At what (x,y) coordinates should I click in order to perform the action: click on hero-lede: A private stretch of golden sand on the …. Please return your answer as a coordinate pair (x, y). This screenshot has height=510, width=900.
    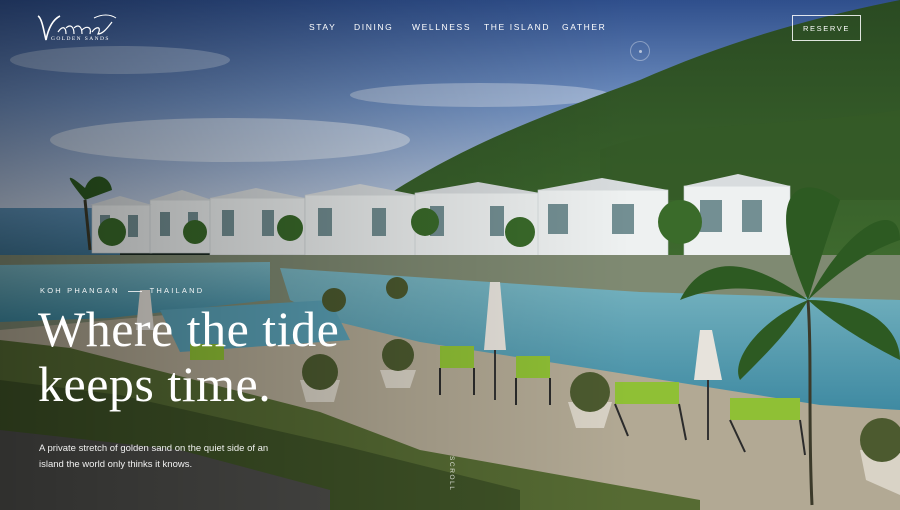
    Looking at the image, I should click on (154, 456).